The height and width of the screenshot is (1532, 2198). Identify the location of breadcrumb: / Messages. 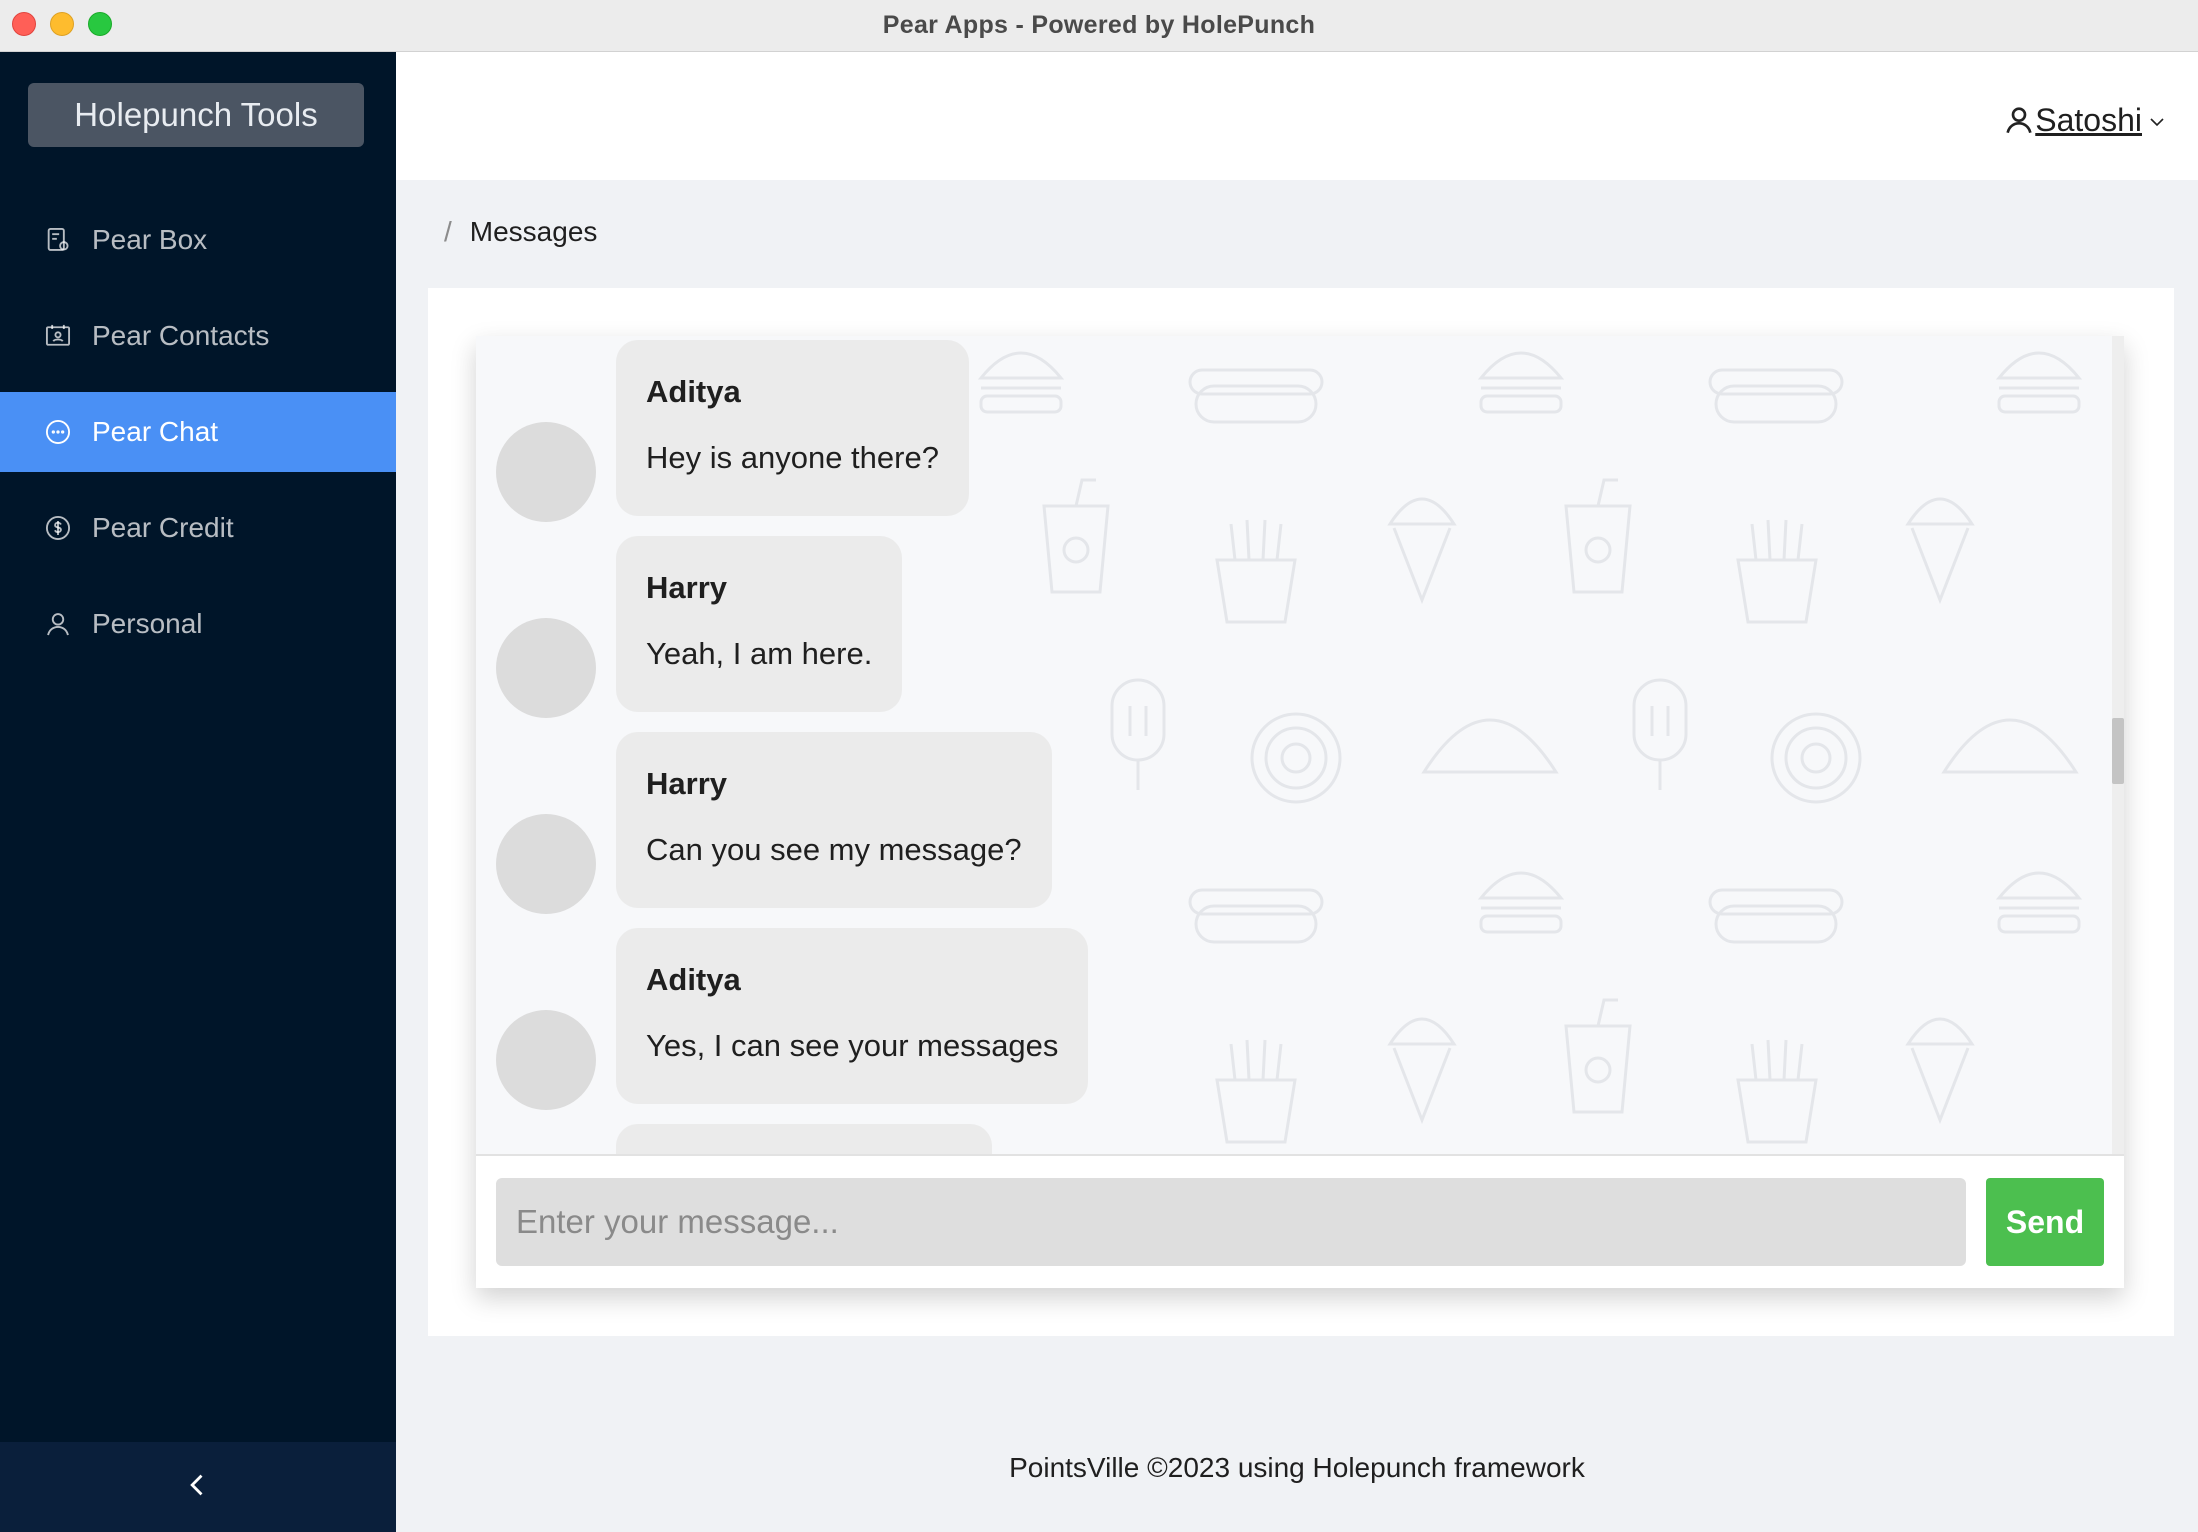
(520, 232).